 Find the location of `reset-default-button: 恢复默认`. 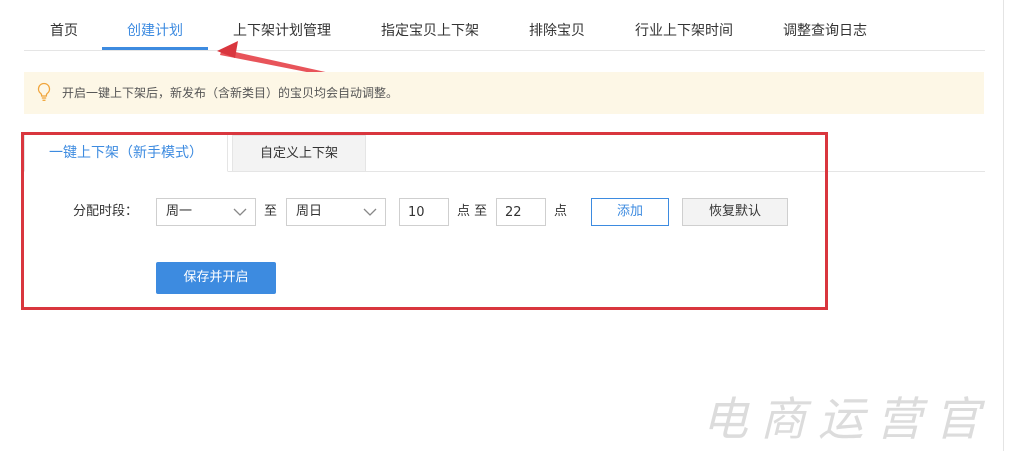

reset-default-button: 恢复默认 is located at coordinates (735, 212).